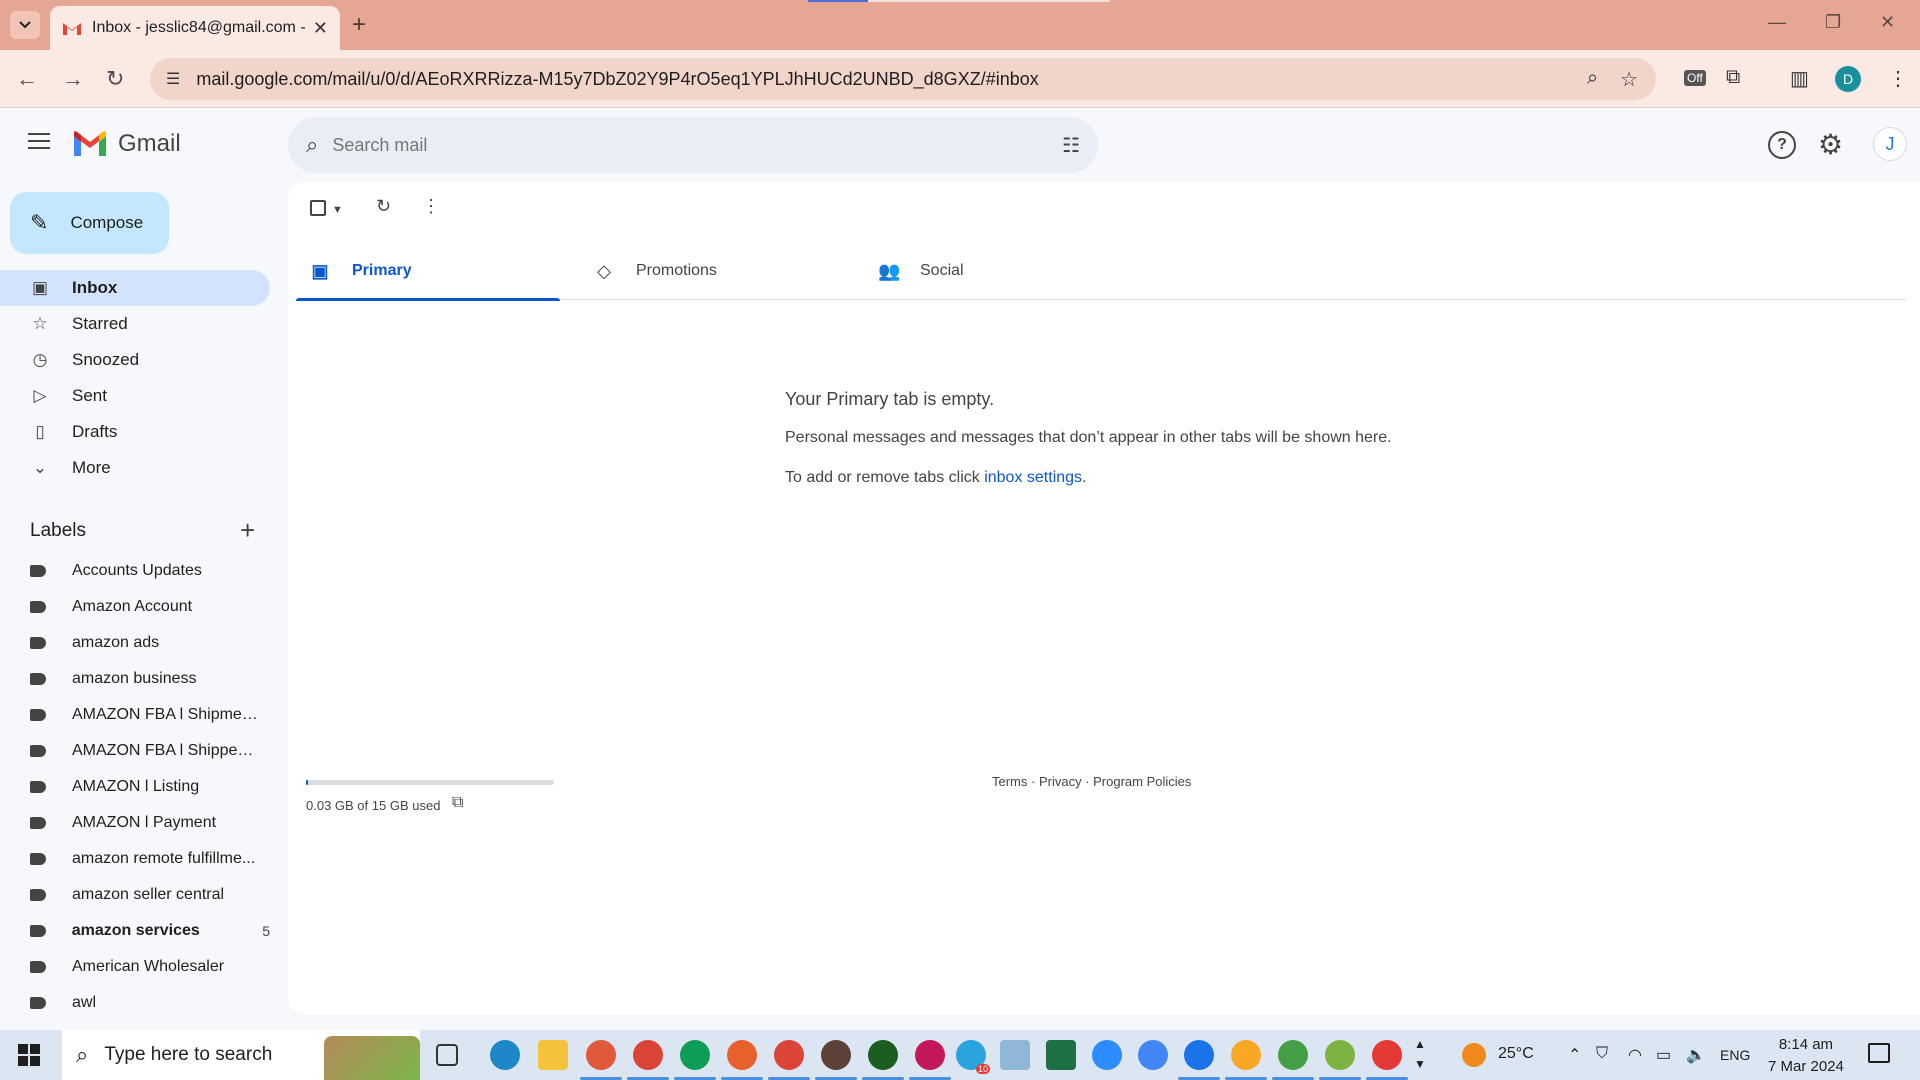  What do you see at coordinates (930, 1060) in the screenshot?
I see `chrome-profile-7-icon` at bounding box center [930, 1060].